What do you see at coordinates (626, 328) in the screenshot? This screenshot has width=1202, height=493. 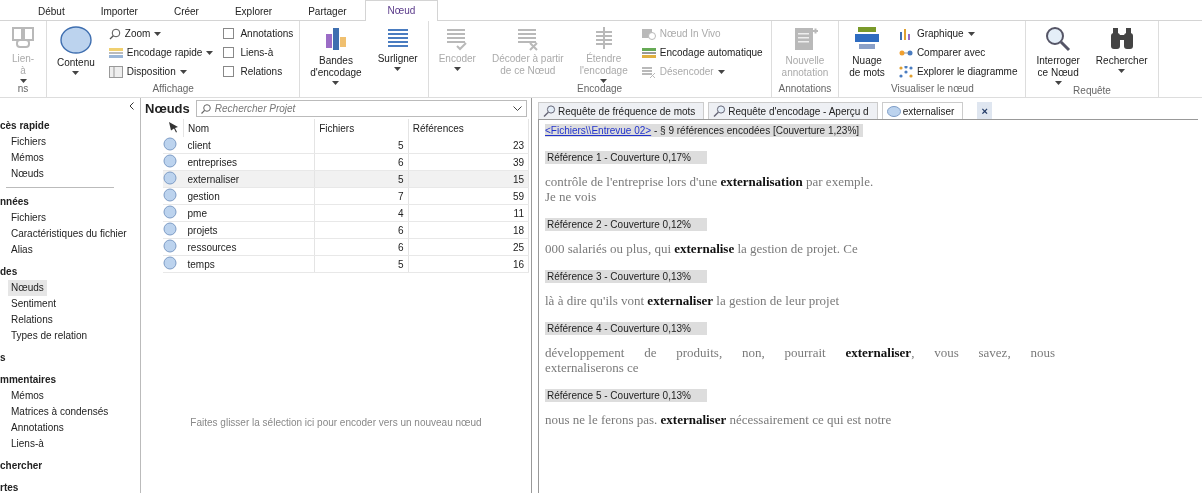 I see `reference-heading: Référence 4 - Couverture 0,13%` at bounding box center [626, 328].